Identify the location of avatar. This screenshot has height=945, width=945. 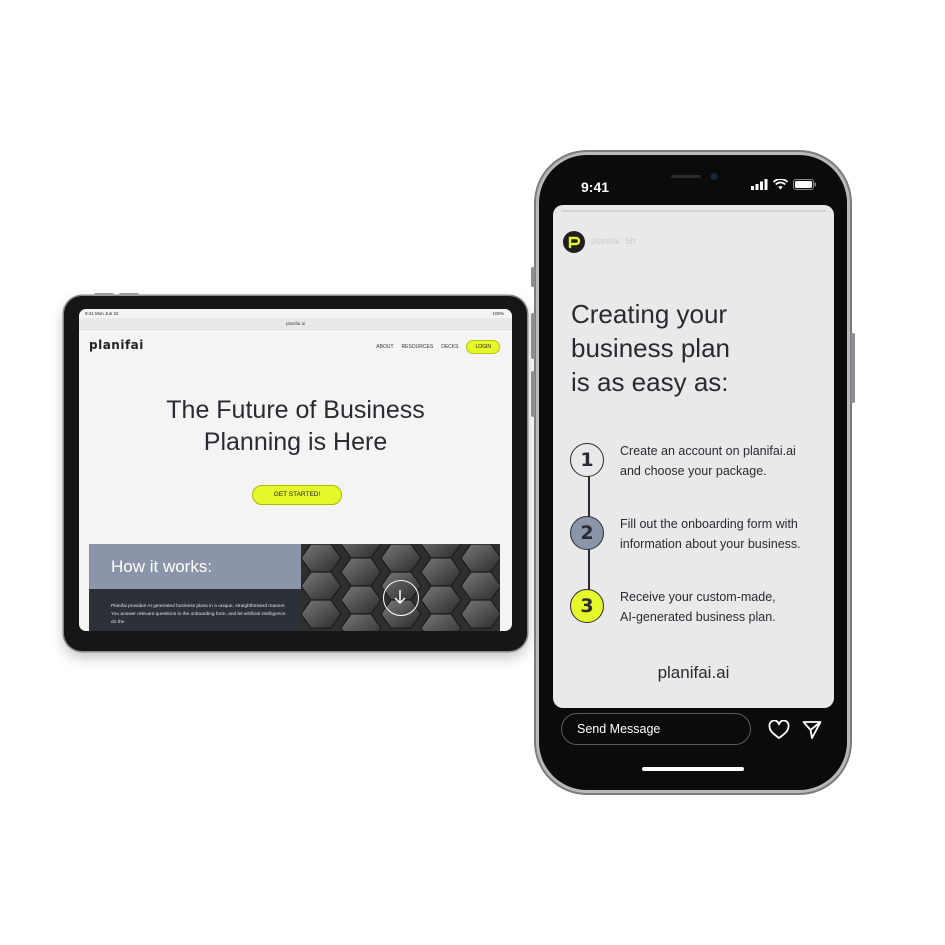
(574, 242).